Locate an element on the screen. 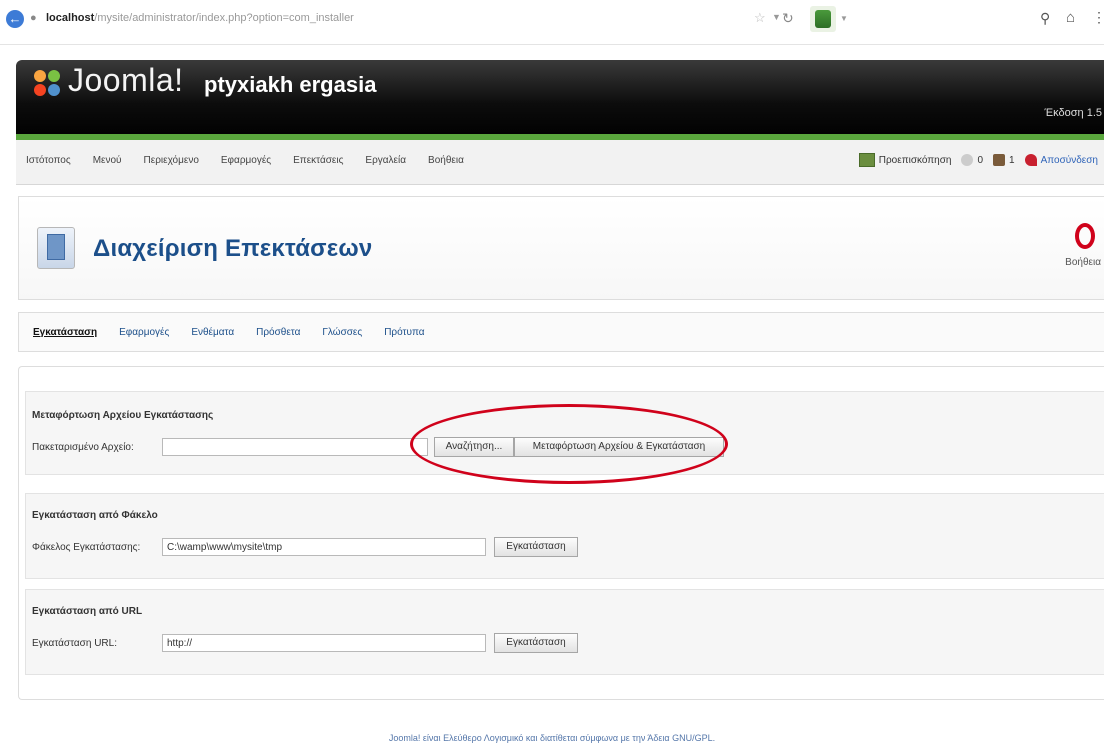 The height and width of the screenshot is (752, 1104). menu-item-site: Ιστότοπος is located at coordinates (48, 160).